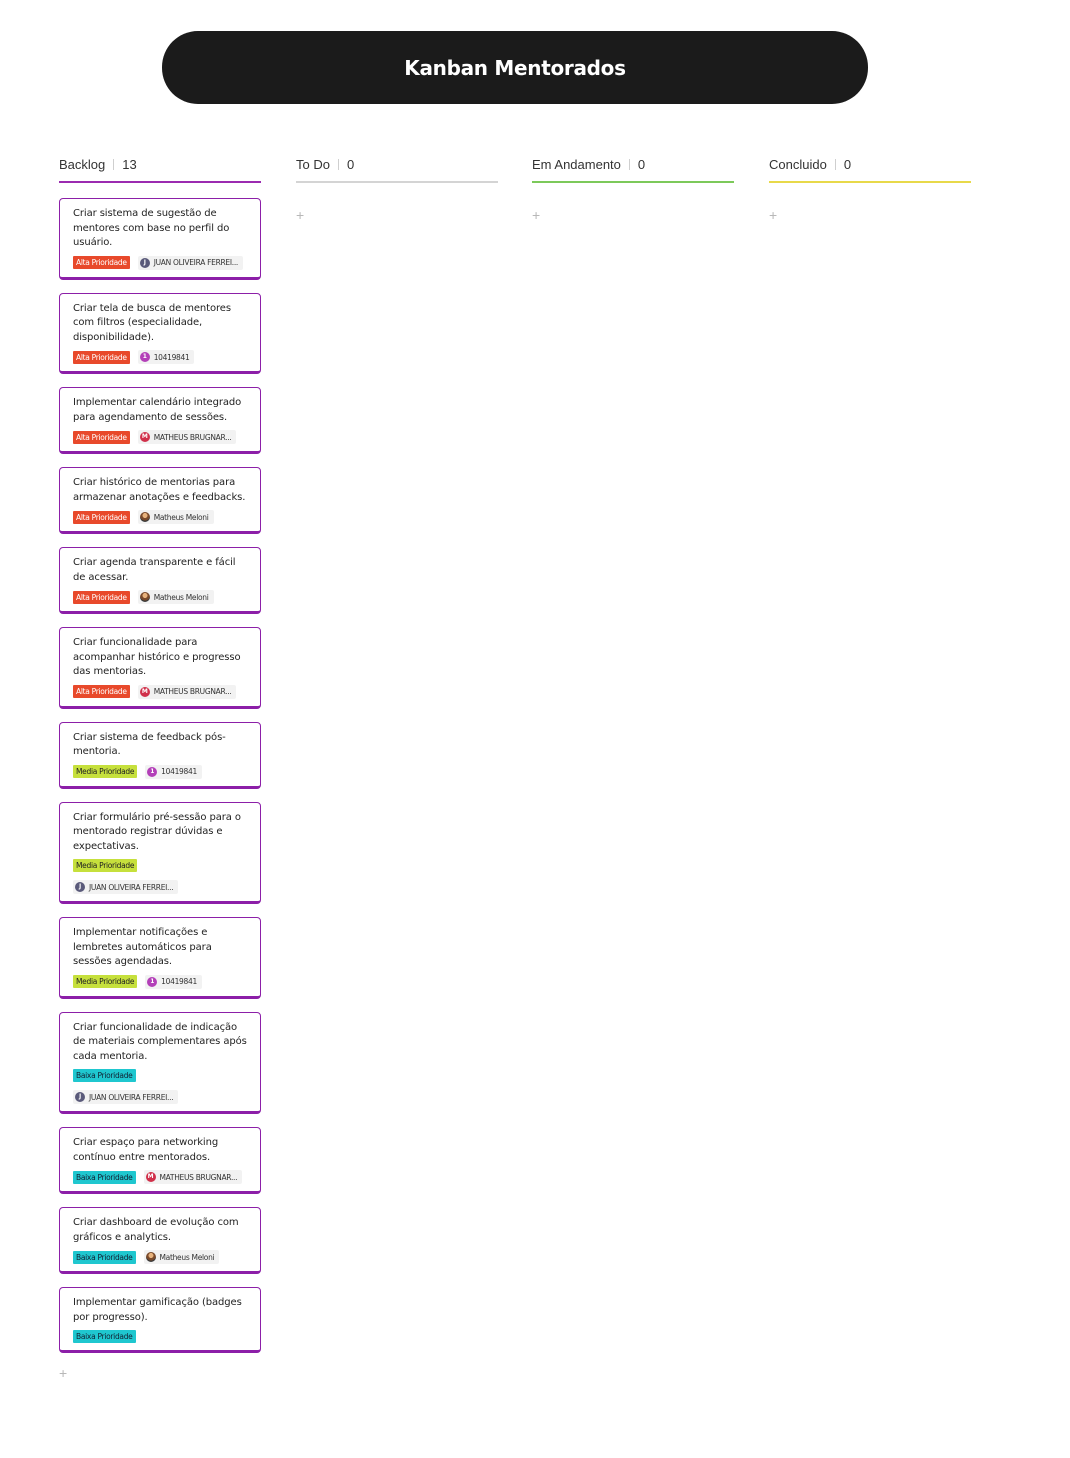 The height and width of the screenshot is (1458, 1070). I want to click on task-meta: Alta Prioridade 1 10419841, so click(160, 357).